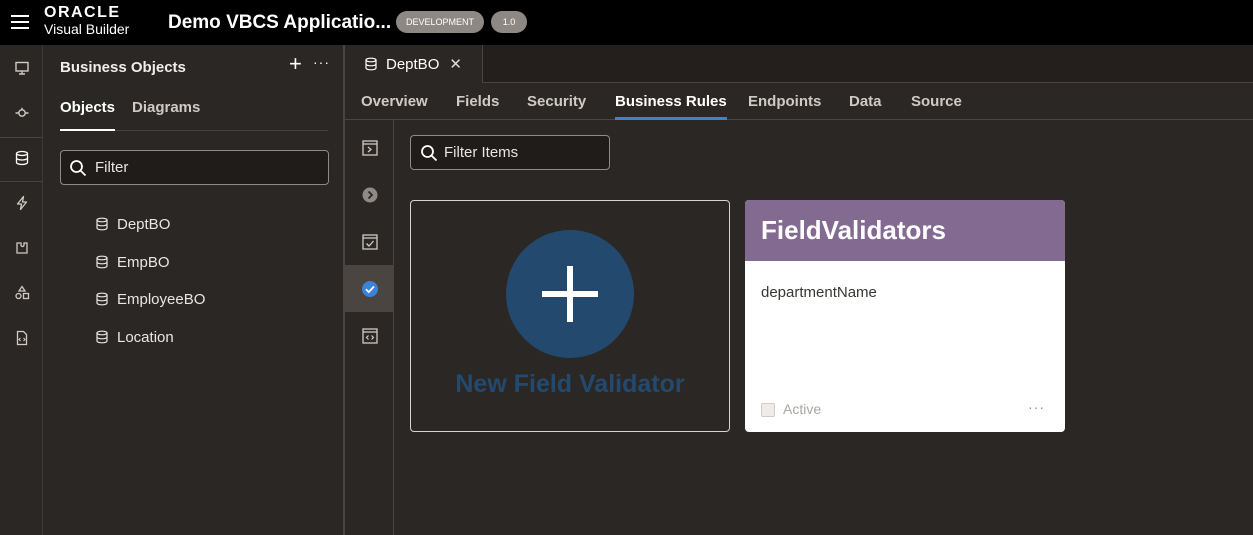  I want to click on card-field-name: departmentName, so click(819, 292).